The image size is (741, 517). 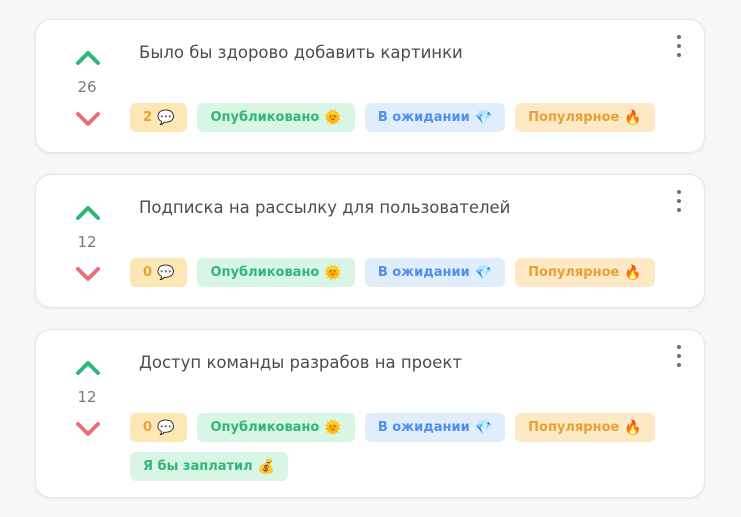 I want to click on vote-count: 26, so click(x=87, y=87).